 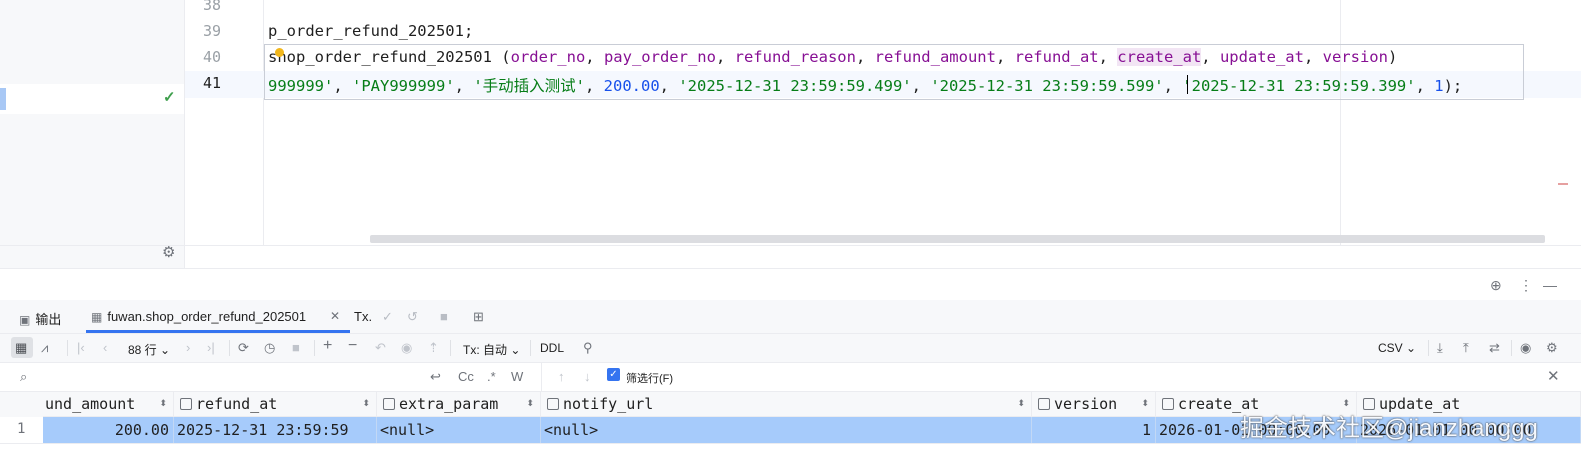 What do you see at coordinates (412, 317) in the screenshot?
I see `rollback-icon: ↺` at bounding box center [412, 317].